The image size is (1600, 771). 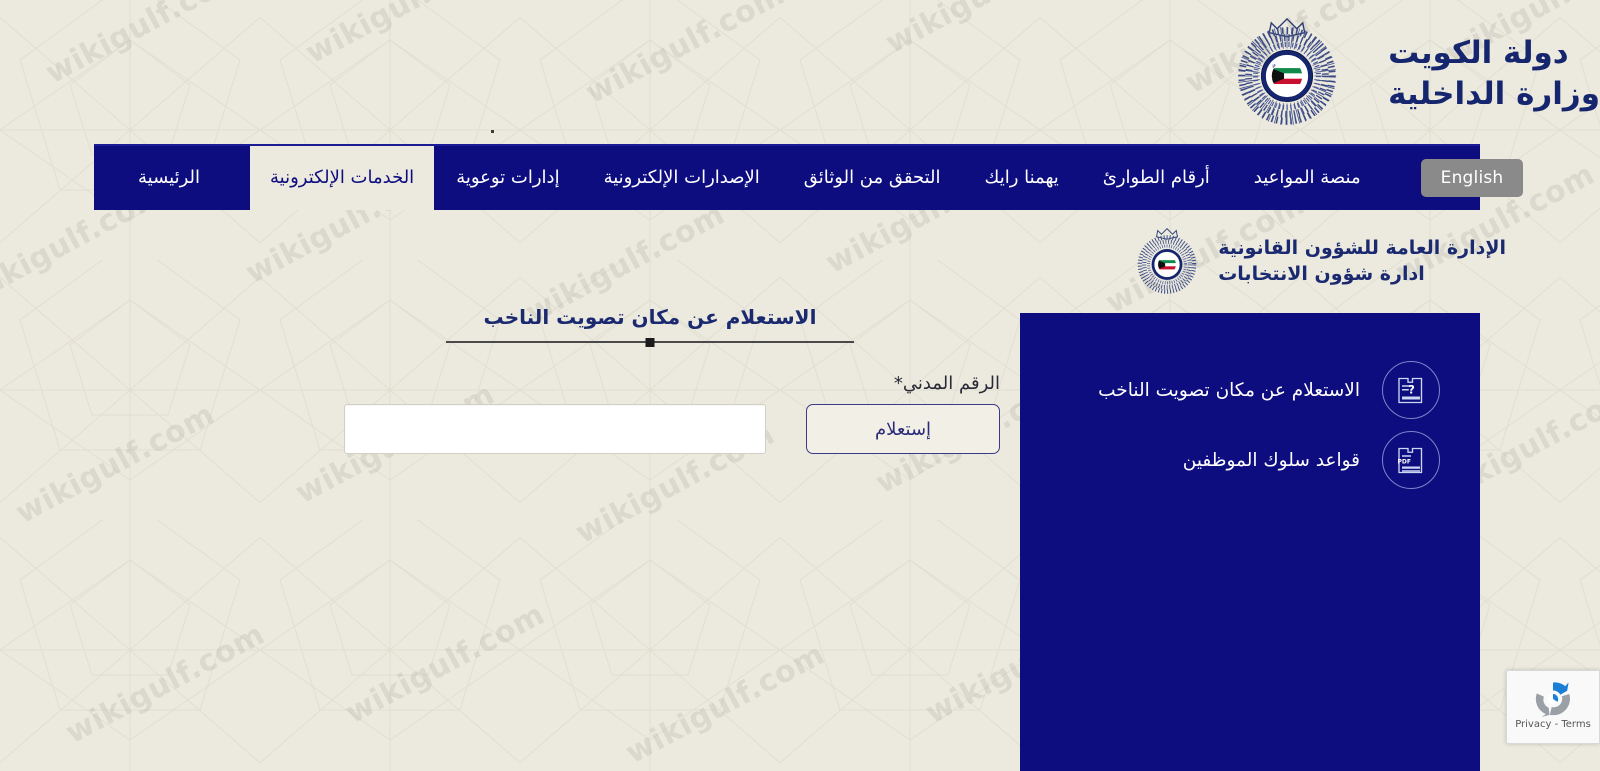 I want to click on form-row: إستعلام, so click(x=650, y=429).